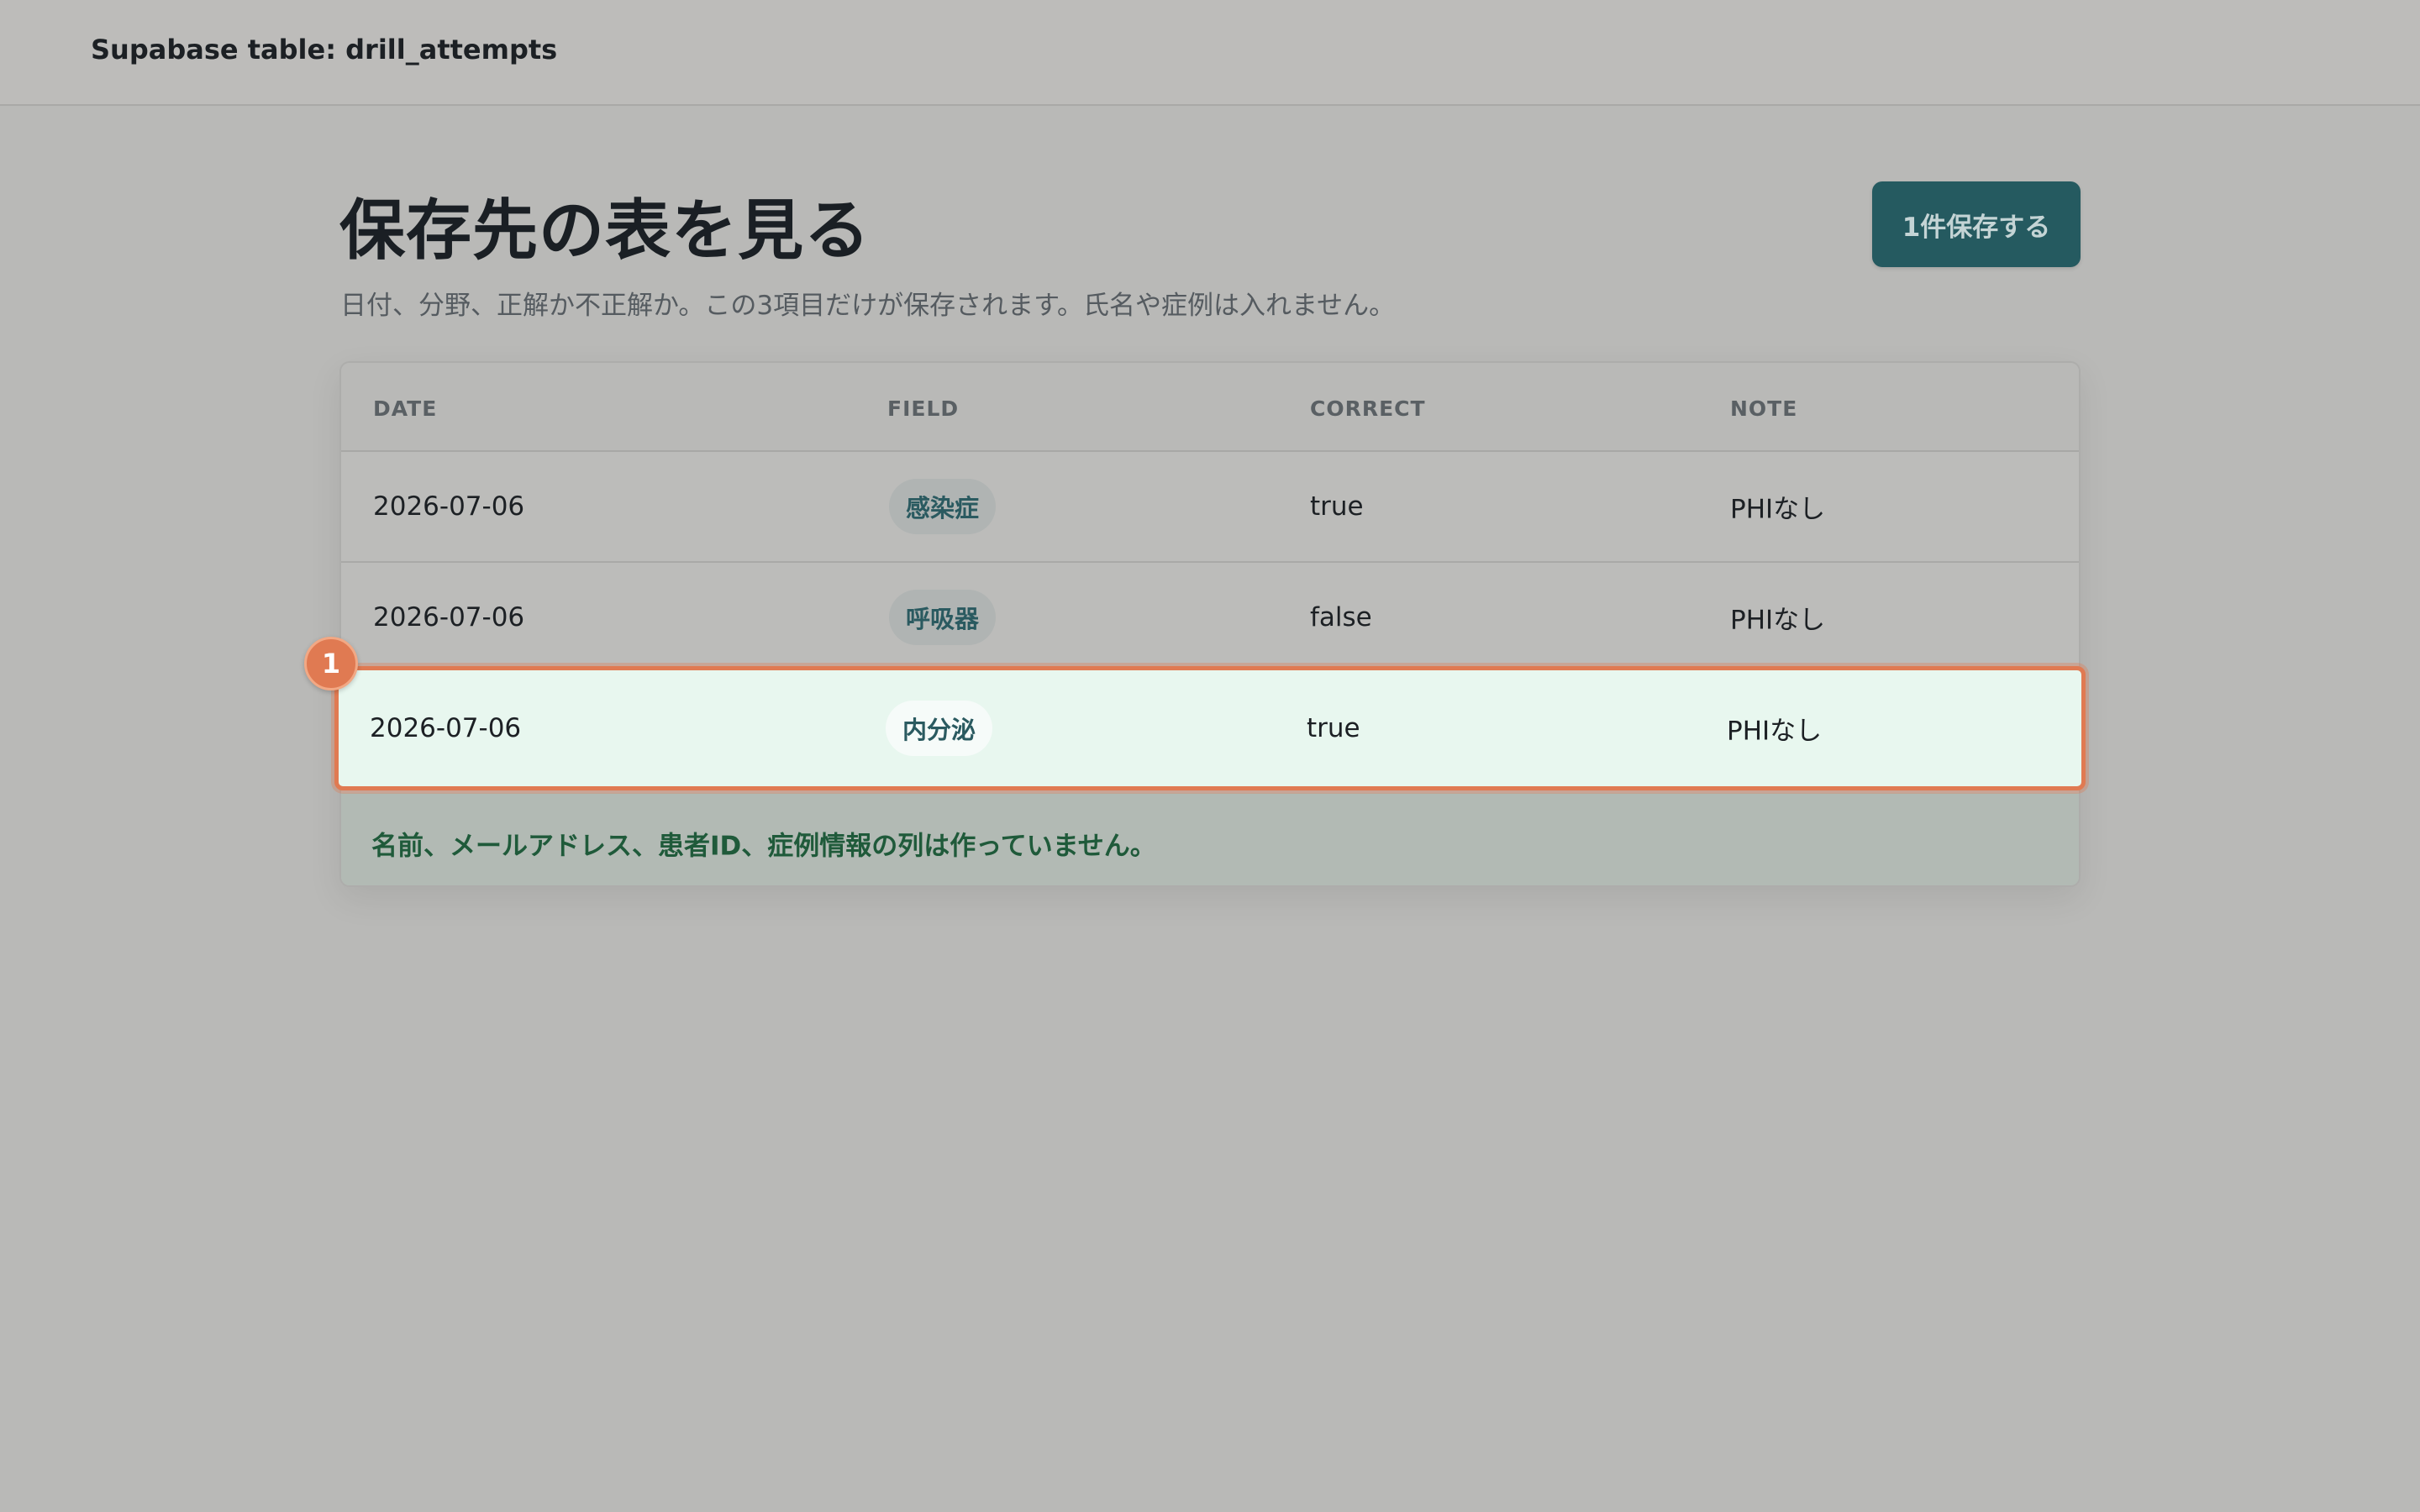 The width and height of the screenshot is (2420, 1512). Describe the element at coordinates (1210, 407) in the screenshot. I see `table-header: DATE FIELD CORRECT NOTE` at that location.